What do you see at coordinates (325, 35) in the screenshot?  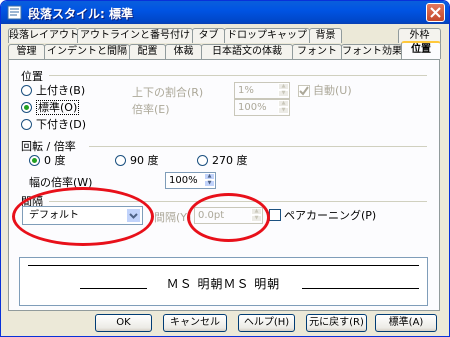 I see `tab-background: 背景` at bounding box center [325, 35].